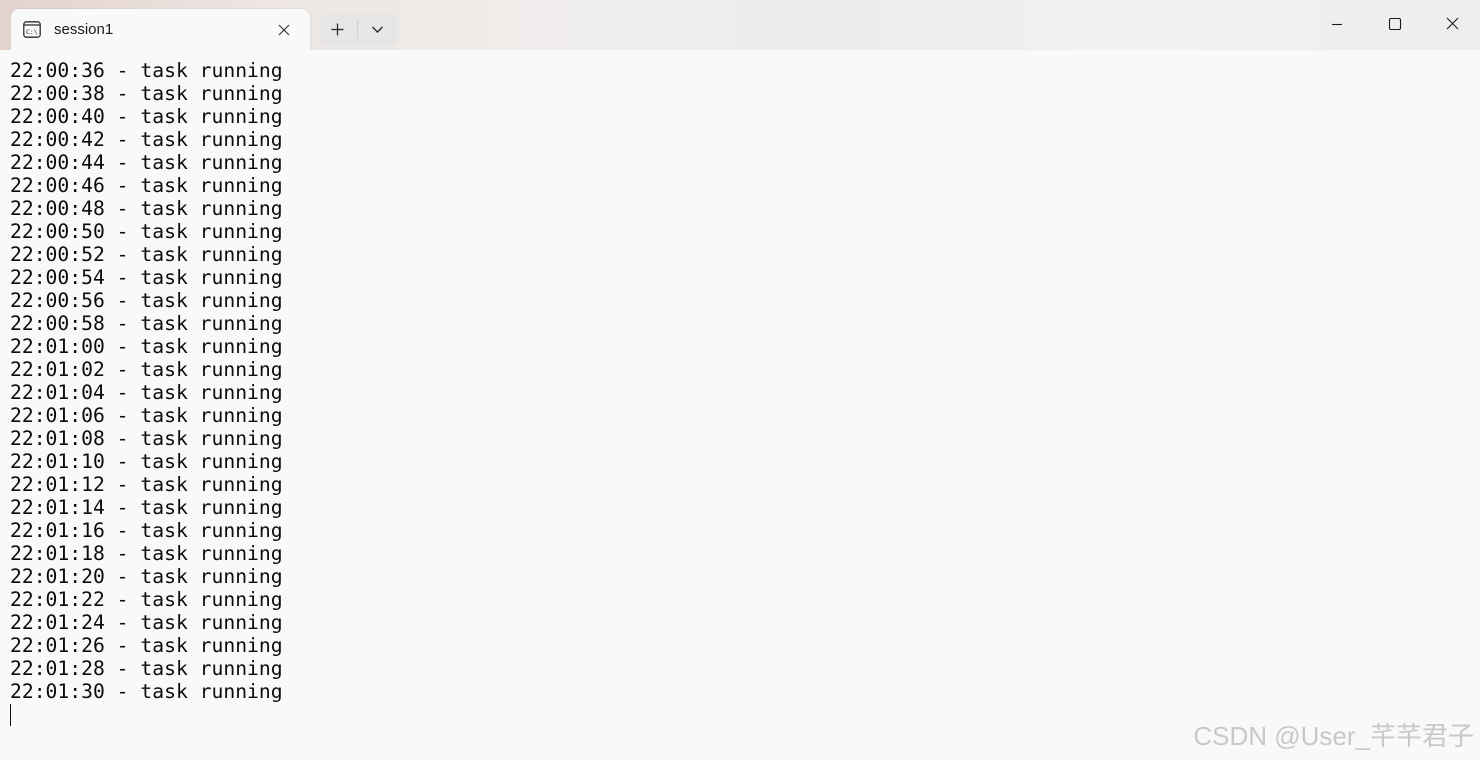 The image size is (1480, 760). Describe the element at coordinates (146, 484) in the screenshot. I see `output-line: 22:01:12 - task running` at that location.